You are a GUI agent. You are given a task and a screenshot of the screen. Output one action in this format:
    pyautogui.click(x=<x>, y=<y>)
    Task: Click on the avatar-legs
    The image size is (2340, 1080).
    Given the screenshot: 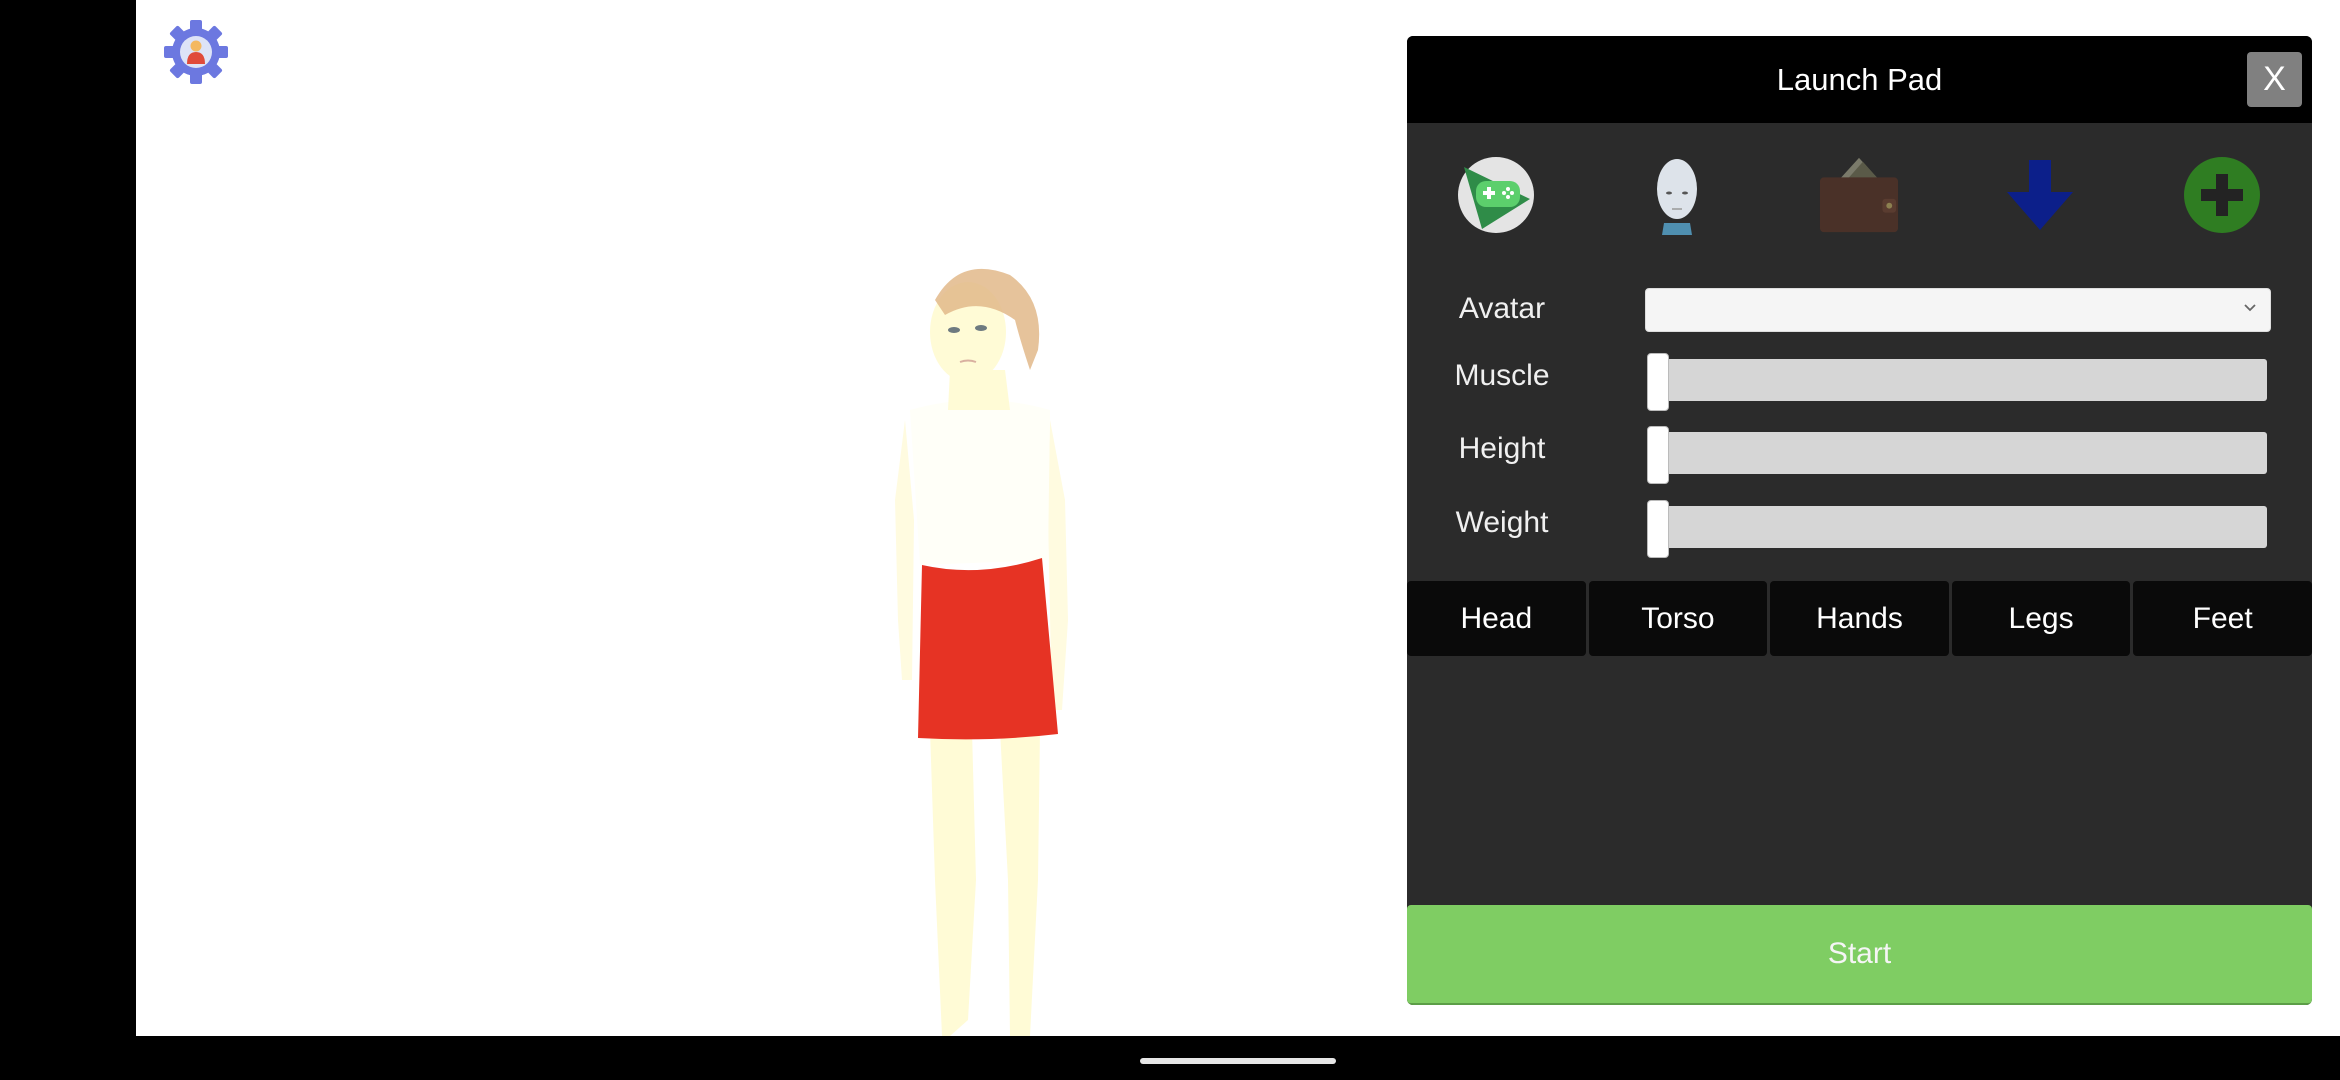 What is the action you would take?
    pyautogui.click(x=953, y=883)
    